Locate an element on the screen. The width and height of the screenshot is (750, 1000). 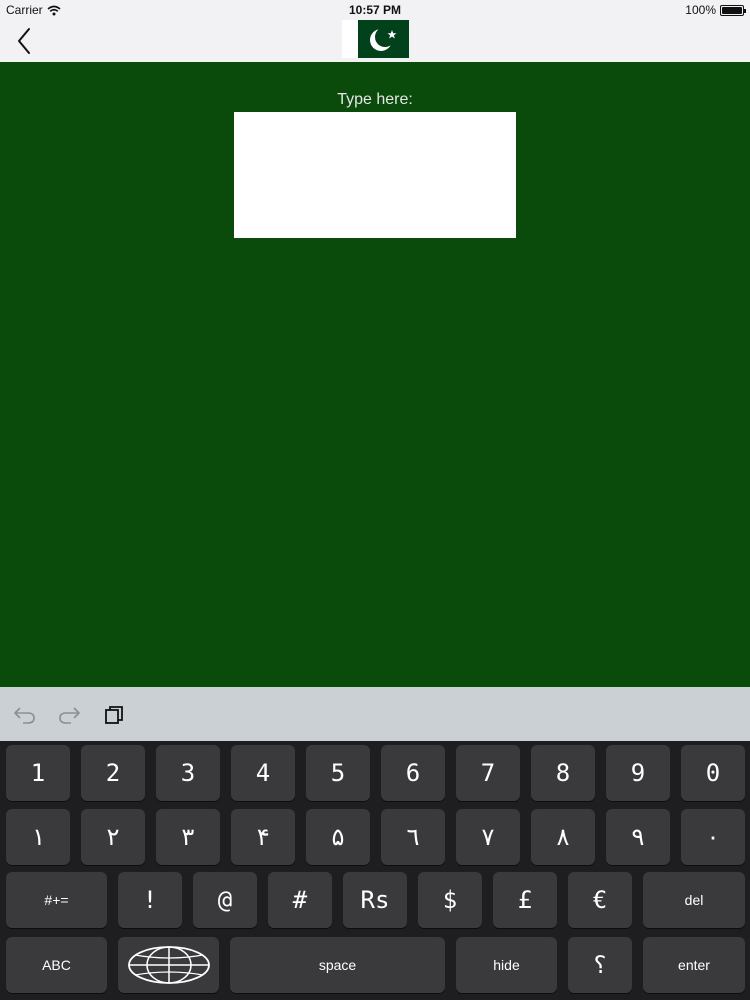
hide-keyboard-key: hide is located at coordinates (506, 965).